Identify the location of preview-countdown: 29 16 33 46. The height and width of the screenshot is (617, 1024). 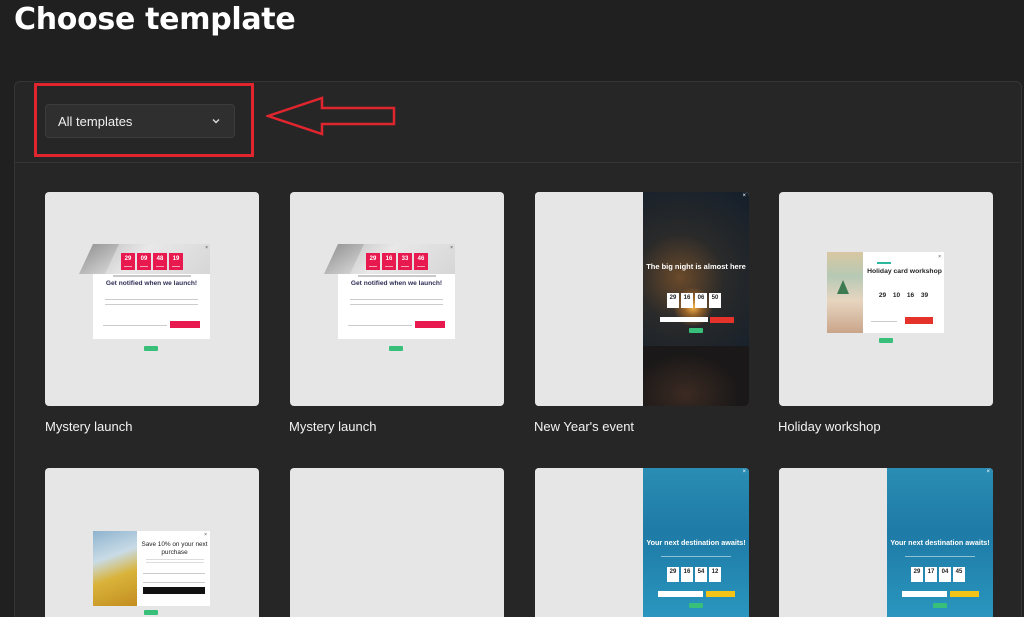
(397, 261).